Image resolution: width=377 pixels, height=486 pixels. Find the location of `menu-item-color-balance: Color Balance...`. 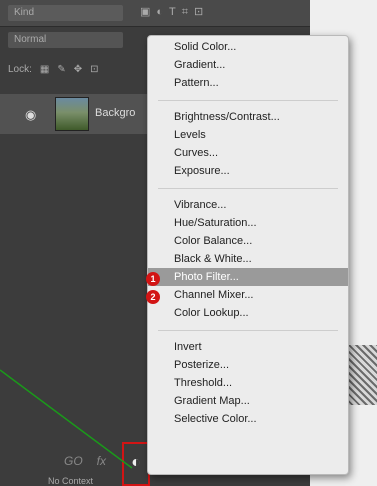

menu-item-color-balance: Color Balance... is located at coordinates (259, 241).